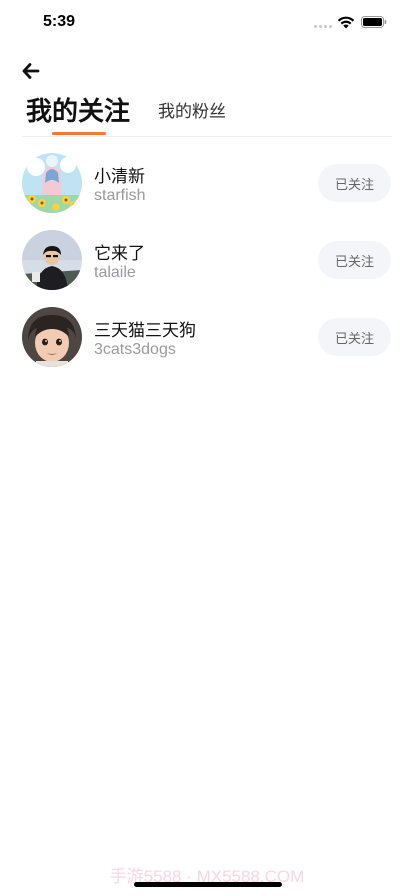 Image resolution: width=414 pixels, height=896 pixels. I want to click on wifi-icon, so click(346, 22).